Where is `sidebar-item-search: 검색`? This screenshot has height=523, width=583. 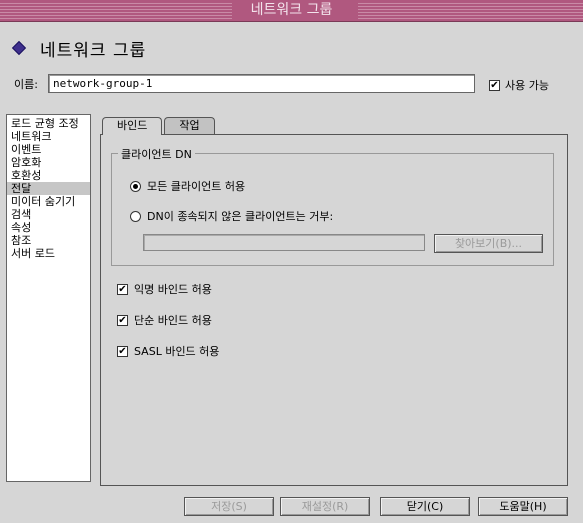
sidebar-item-search: 검색 is located at coordinates (48, 214).